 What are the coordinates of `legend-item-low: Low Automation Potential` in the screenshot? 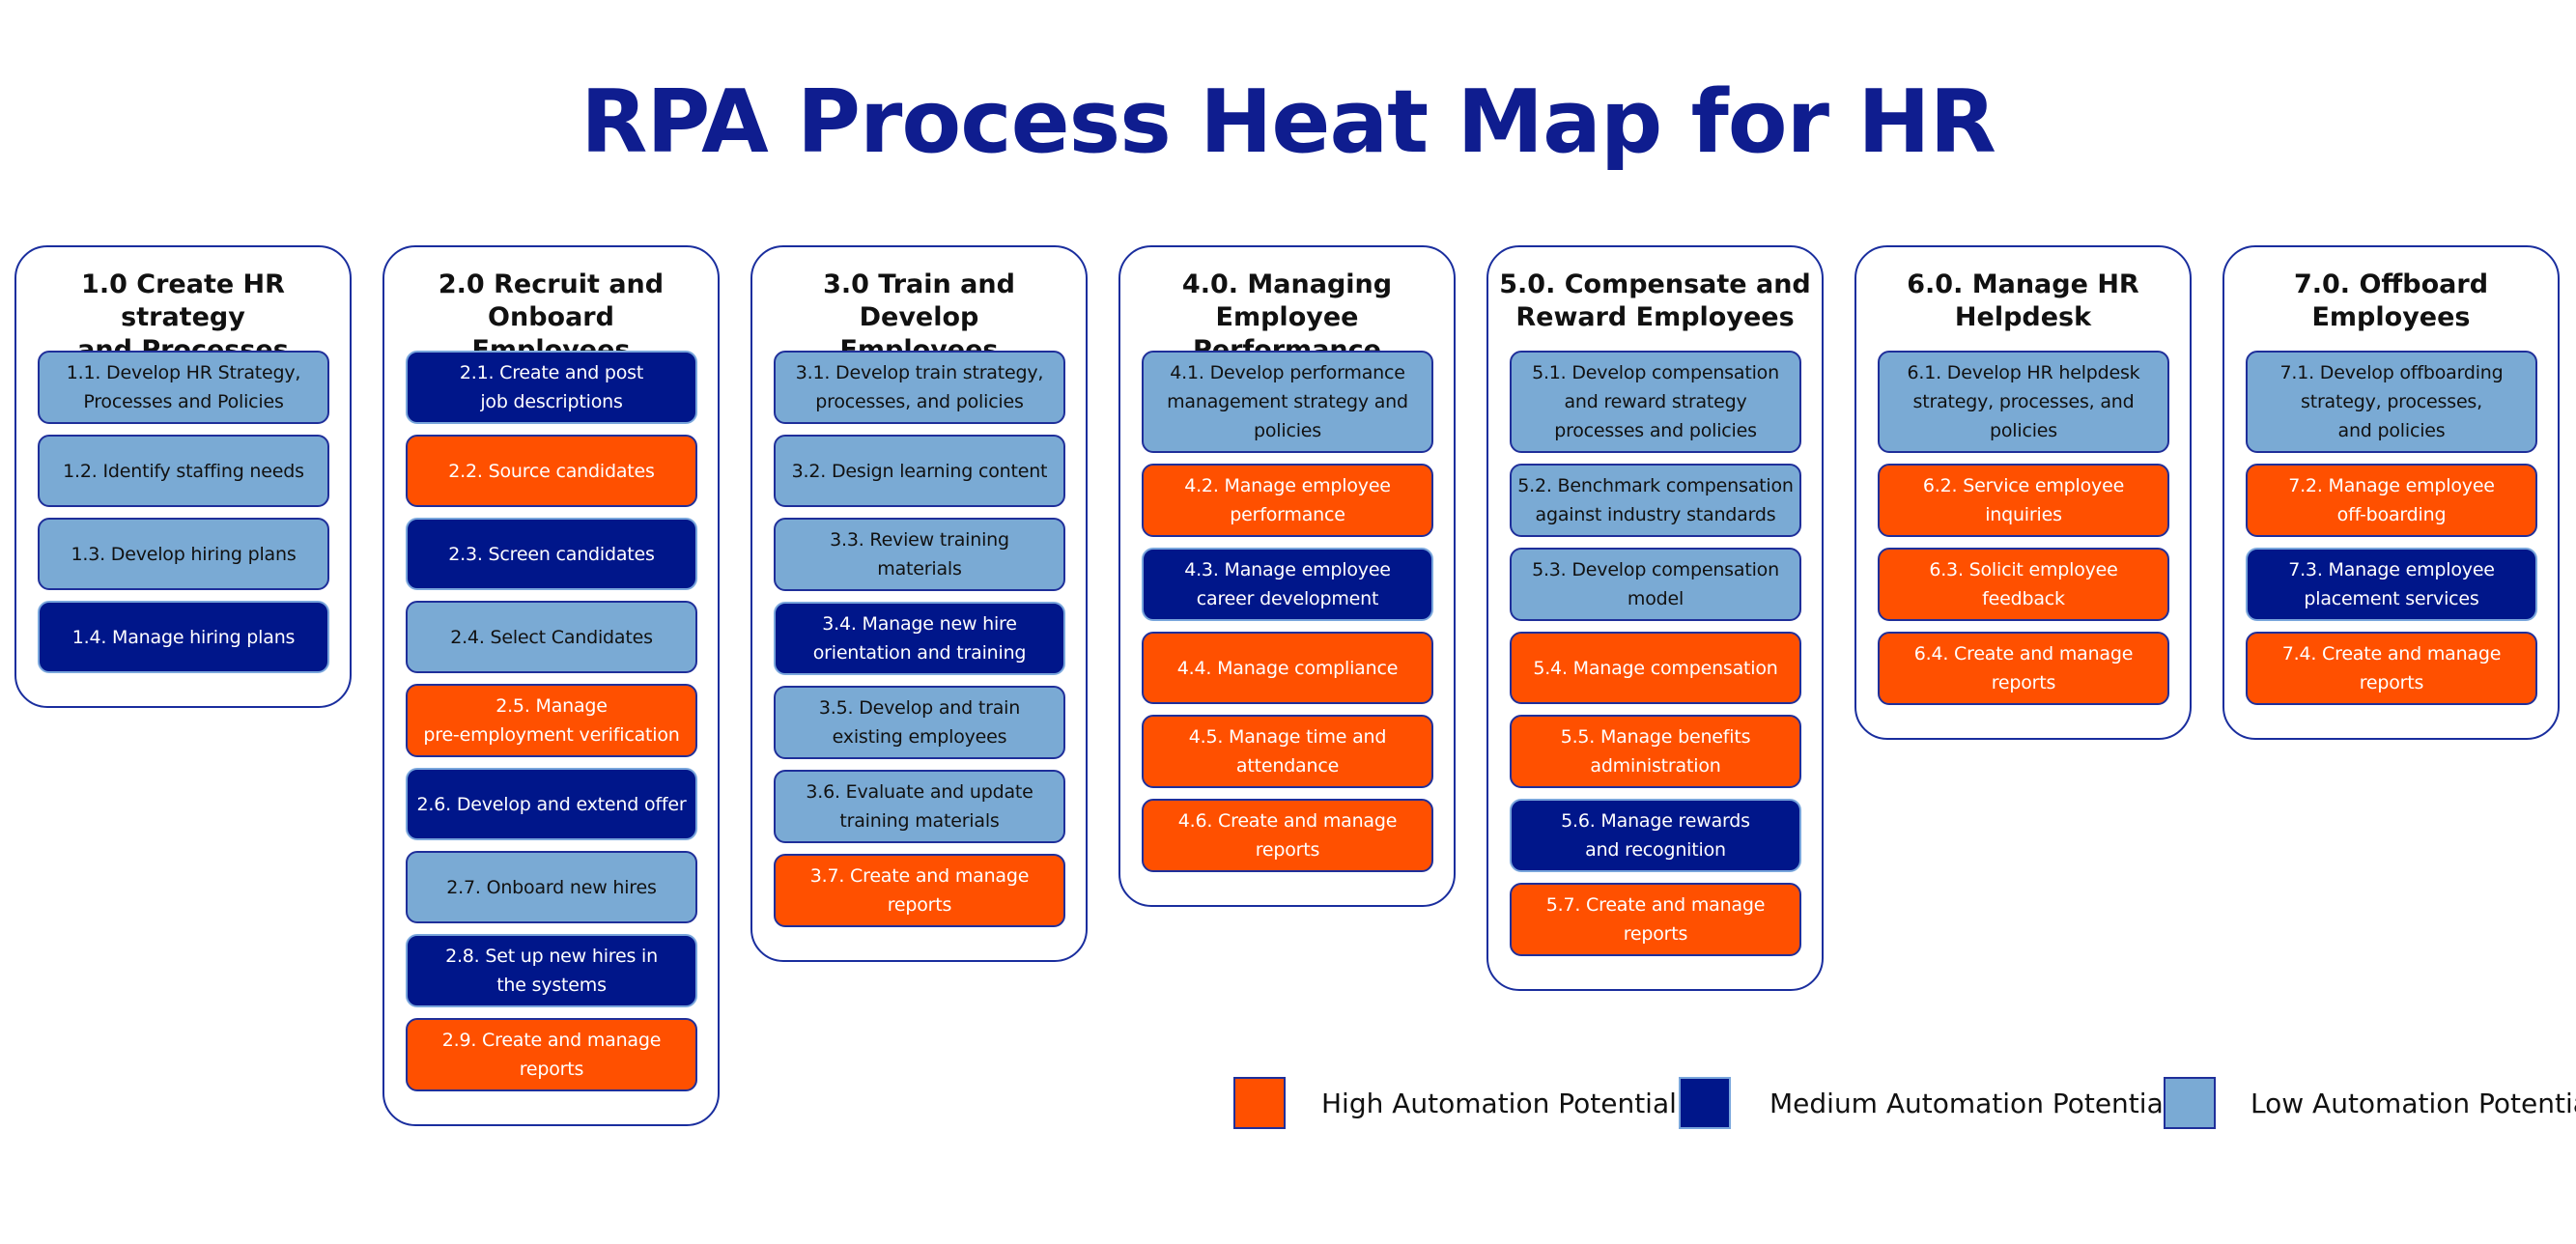 It's located at (2370, 1103).